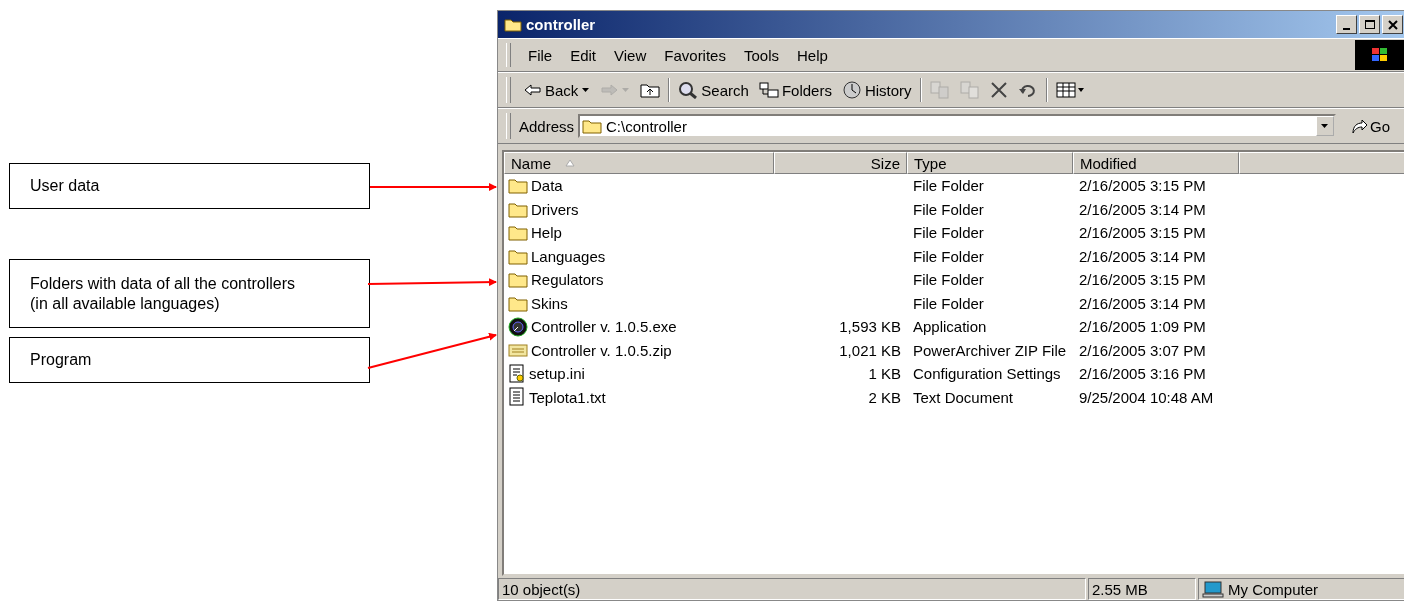  Describe the element at coordinates (990, 163) in the screenshot. I see `column-header: Type` at that location.